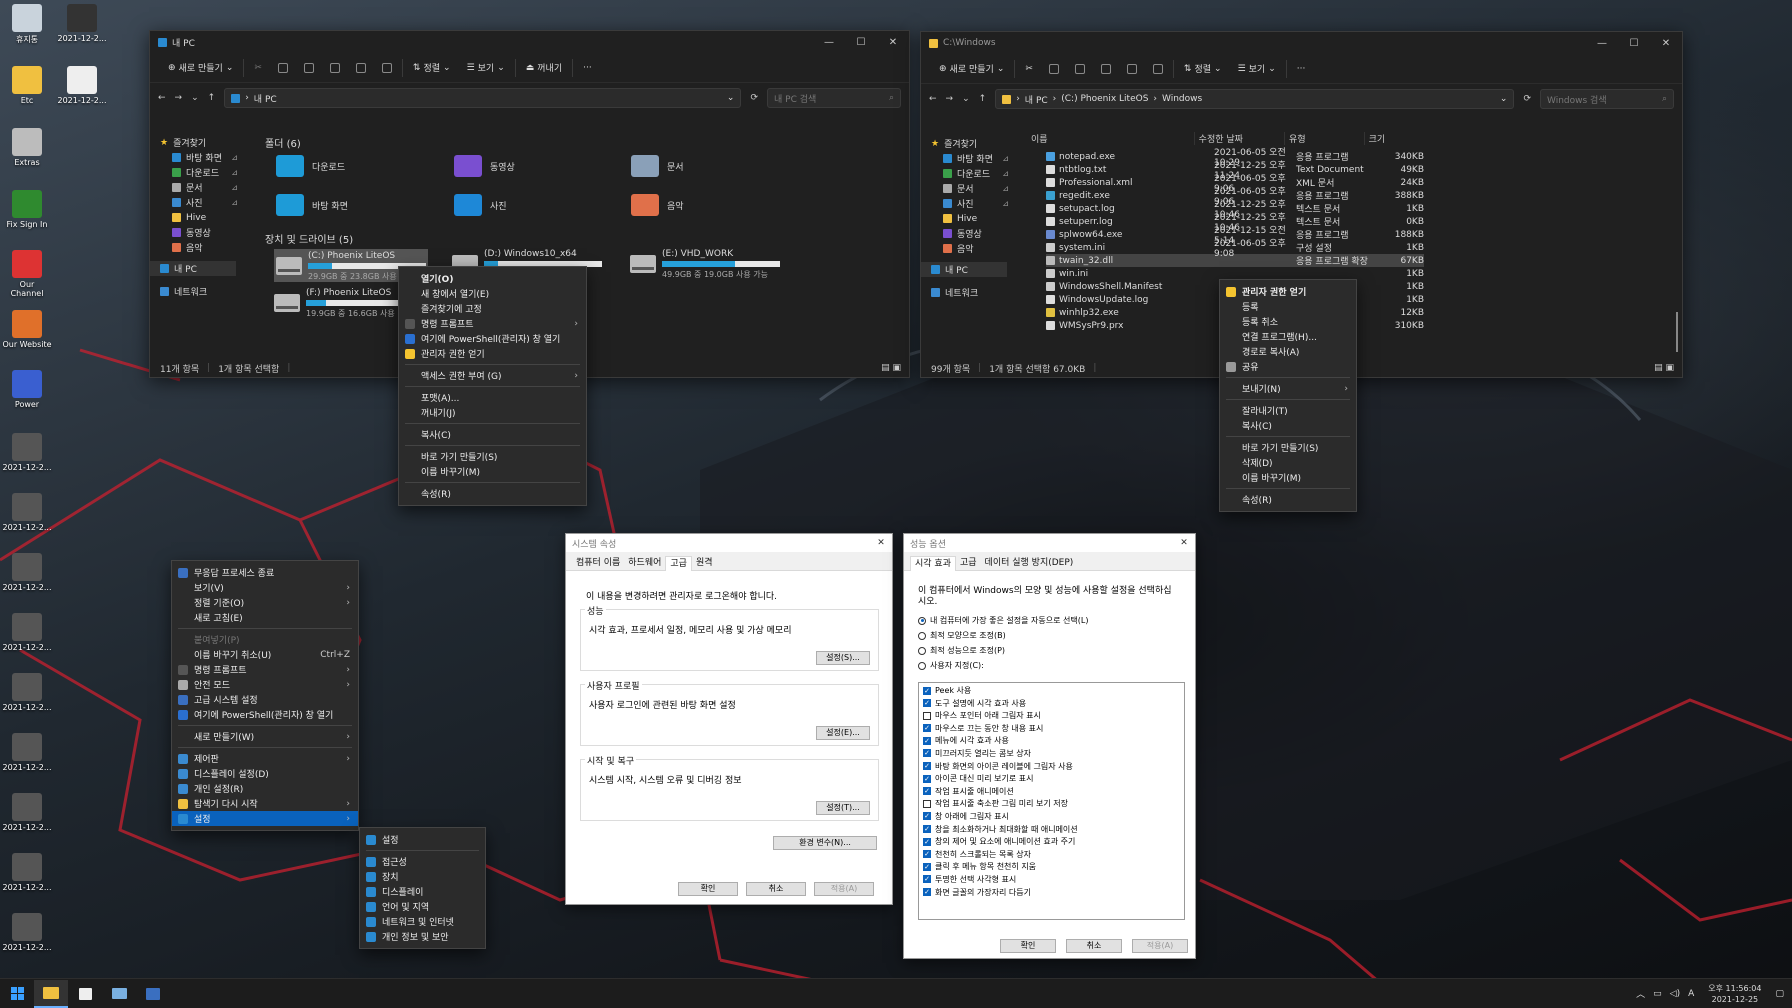  I want to click on rename-button, so click(1106, 69).